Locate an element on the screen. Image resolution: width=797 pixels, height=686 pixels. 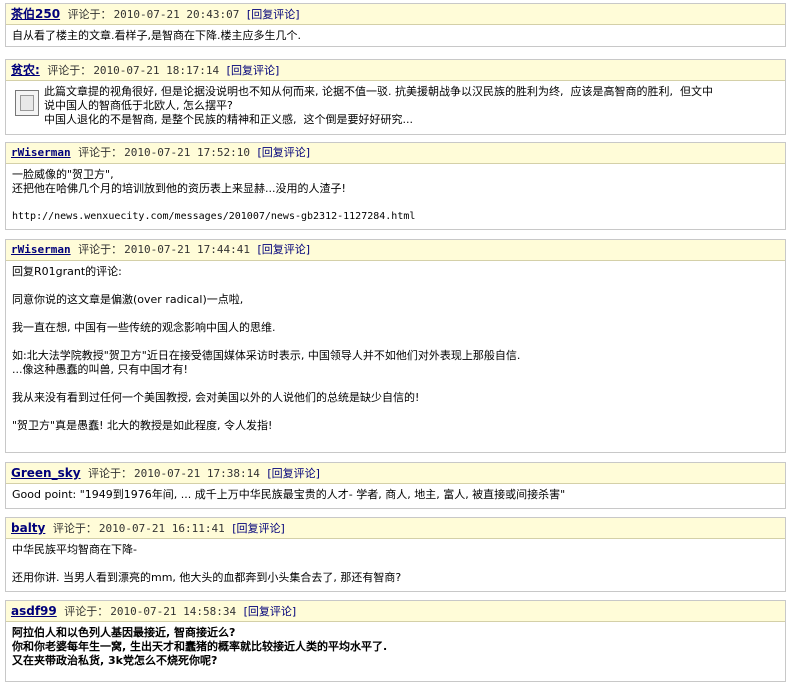
comment-header: 贫农: 评论于： 2010-07-21 18:17:14 [回复评论] is located at coordinates (395, 70).